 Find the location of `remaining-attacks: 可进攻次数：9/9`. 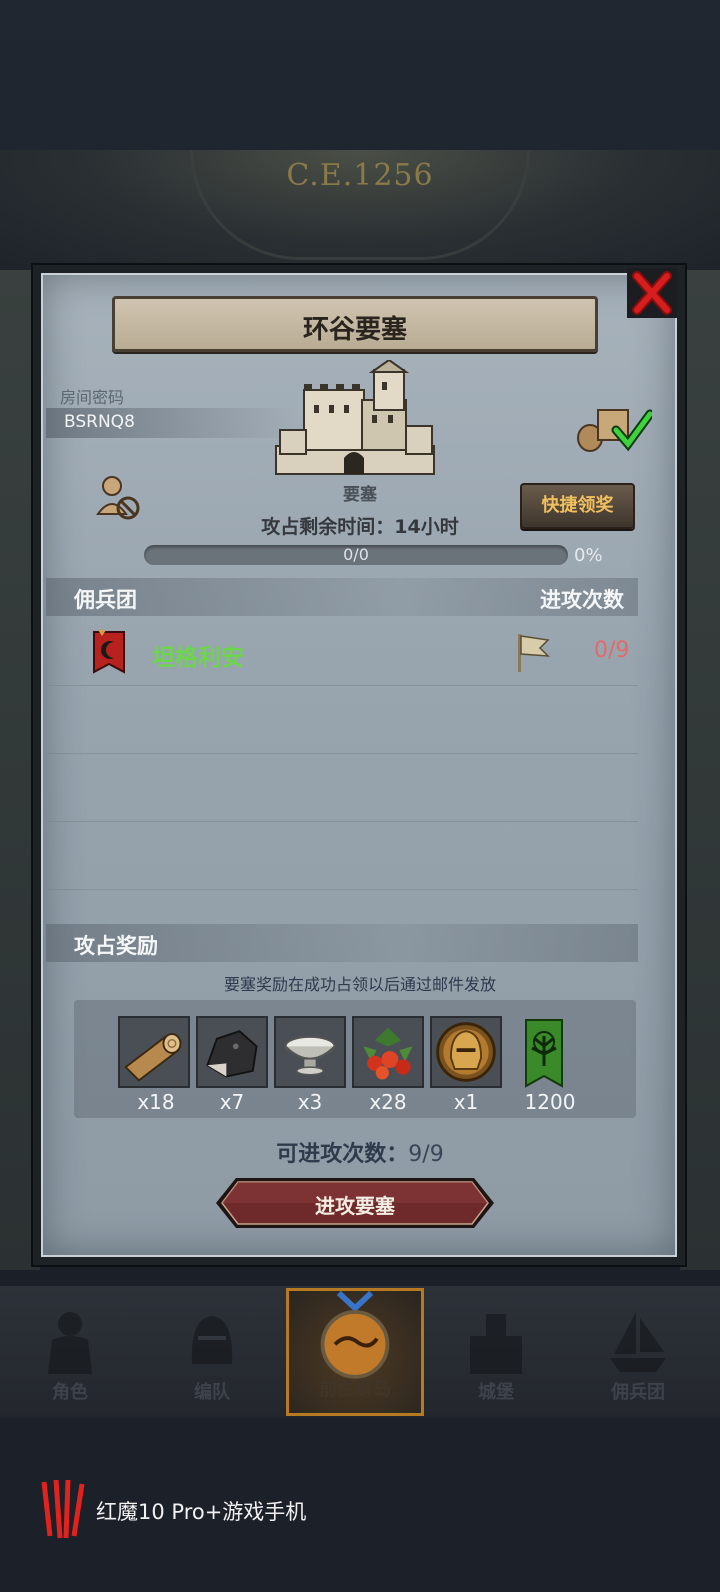

remaining-attacks: 可进攻次数：9/9 is located at coordinates (360, 1152).